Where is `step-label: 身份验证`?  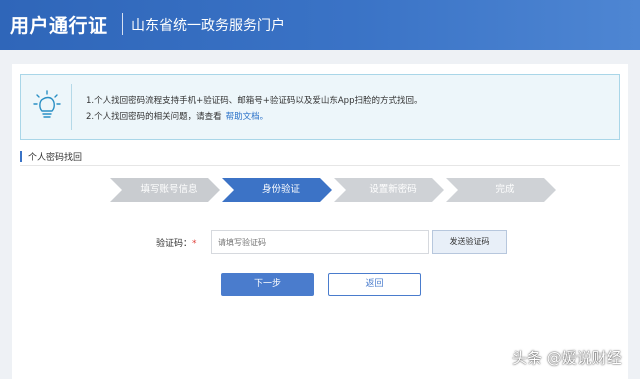
step-label: 身份验证 is located at coordinates (280, 189).